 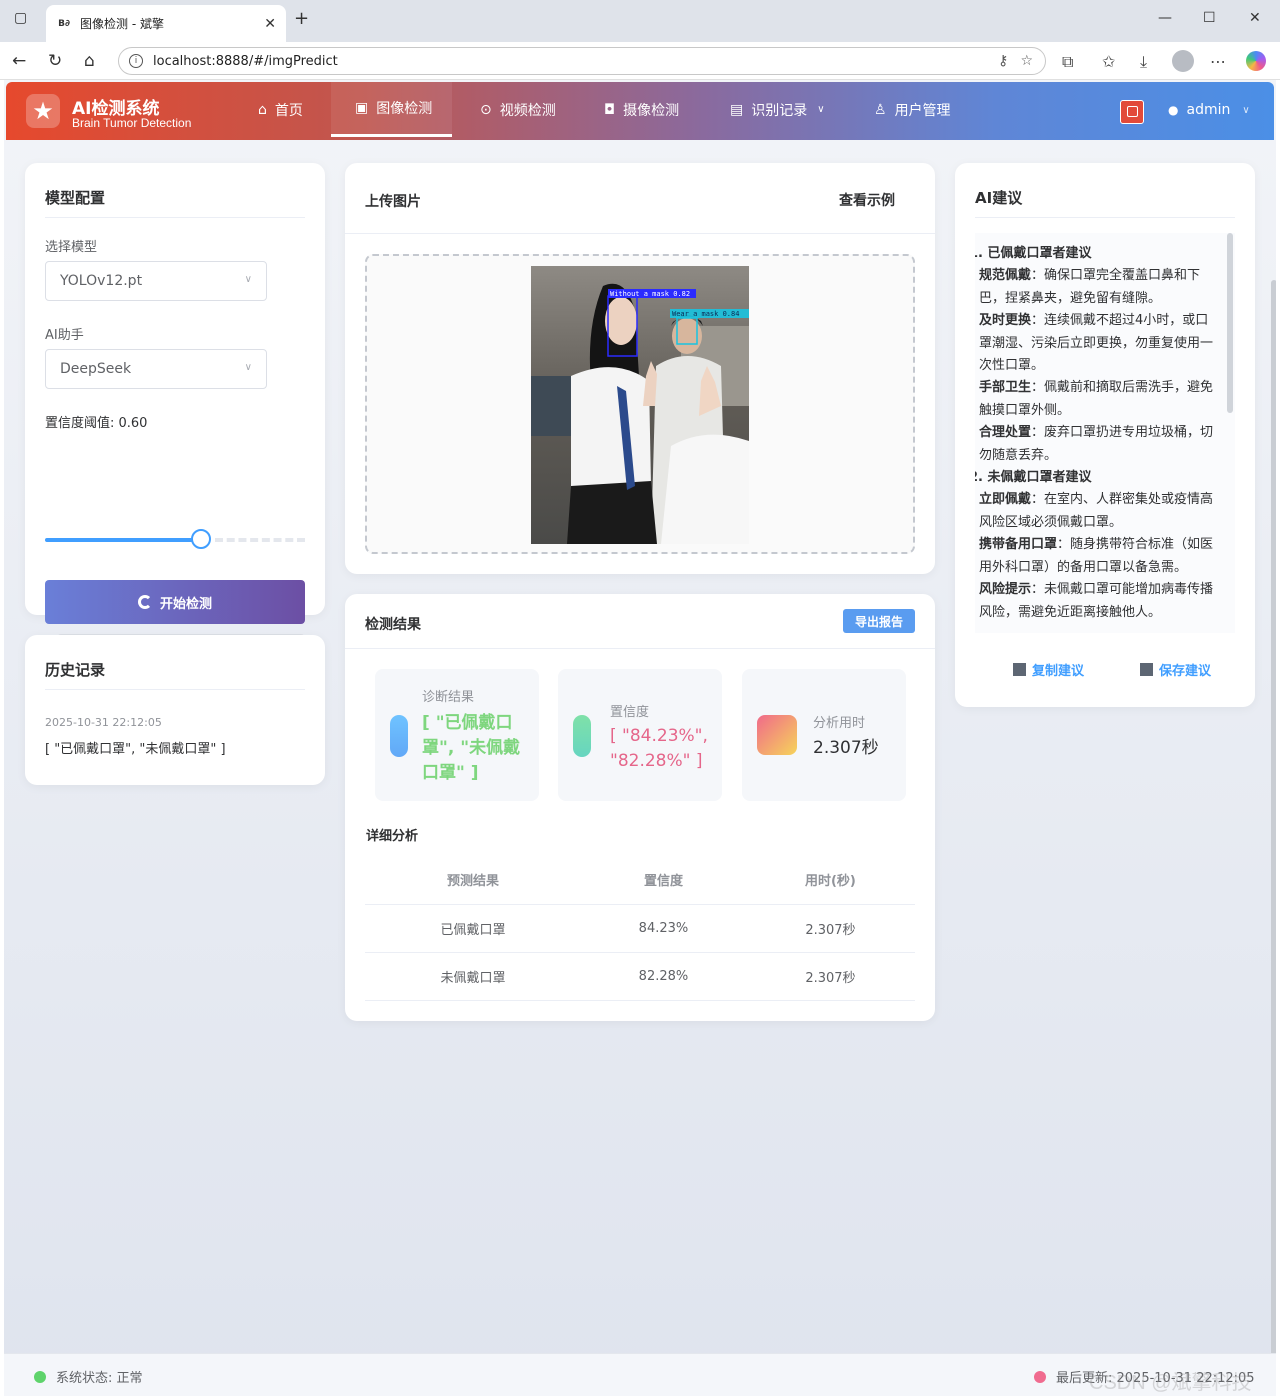 I want to click on confidence-value: [ "84.23%", "82.28%" ], so click(x=659, y=748).